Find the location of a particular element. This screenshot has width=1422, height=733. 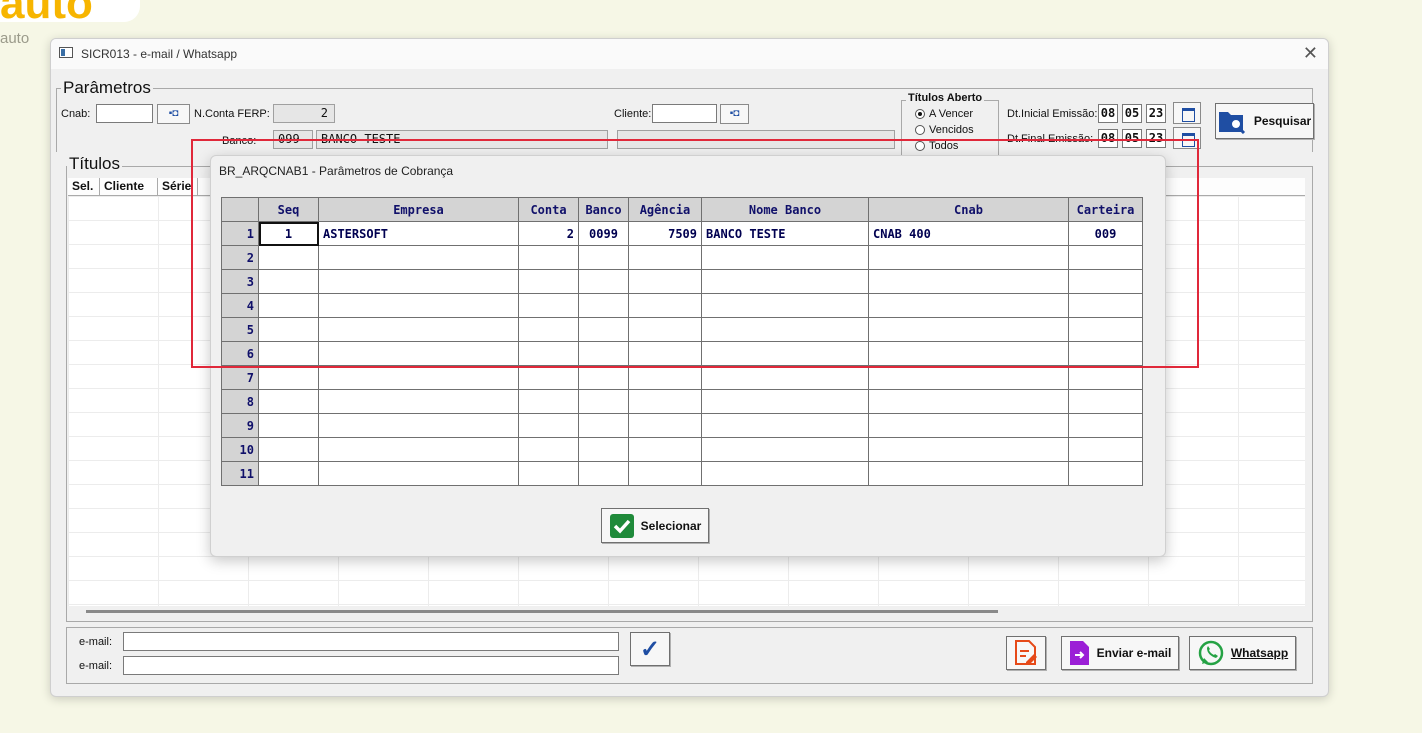

dt-inicial-calendar-icon is located at coordinates (1187, 113).